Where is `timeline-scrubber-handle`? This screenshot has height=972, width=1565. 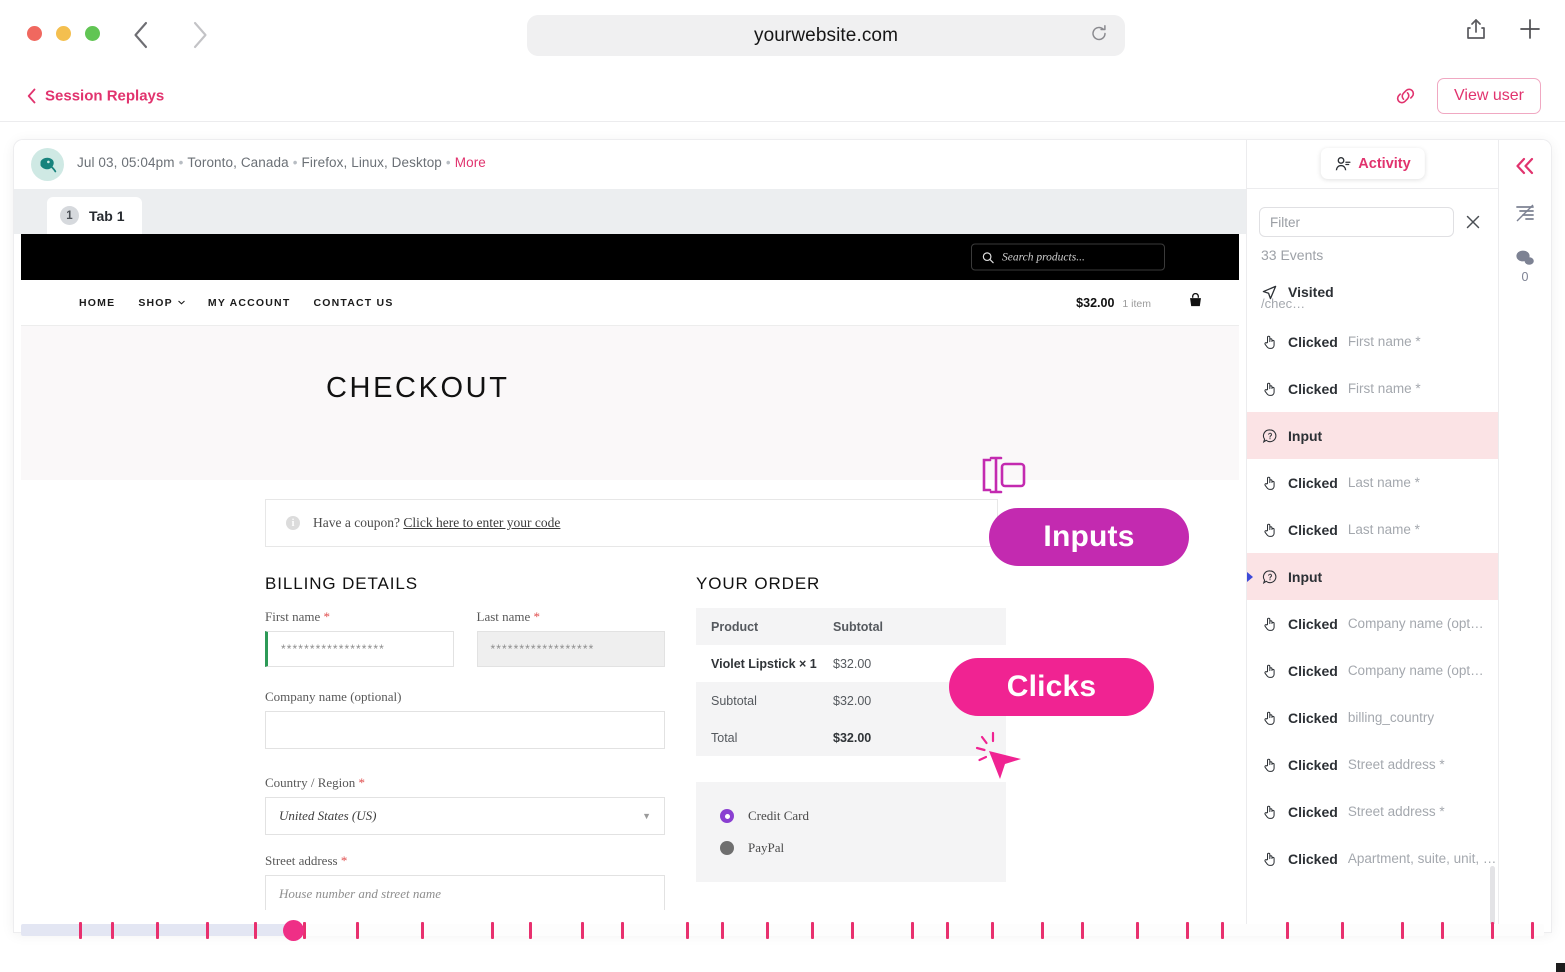 timeline-scrubber-handle is located at coordinates (293, 930).